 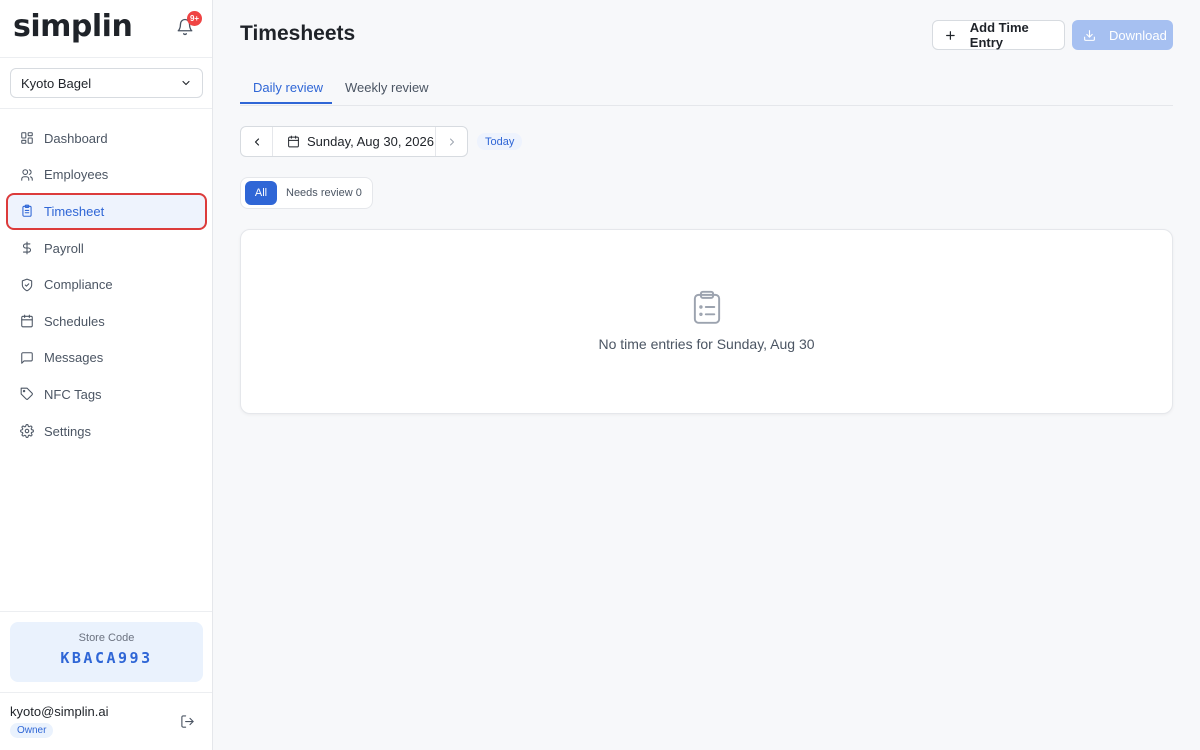 I want to click on sidebar-item-label: Settings, so click(x=67, y=431).